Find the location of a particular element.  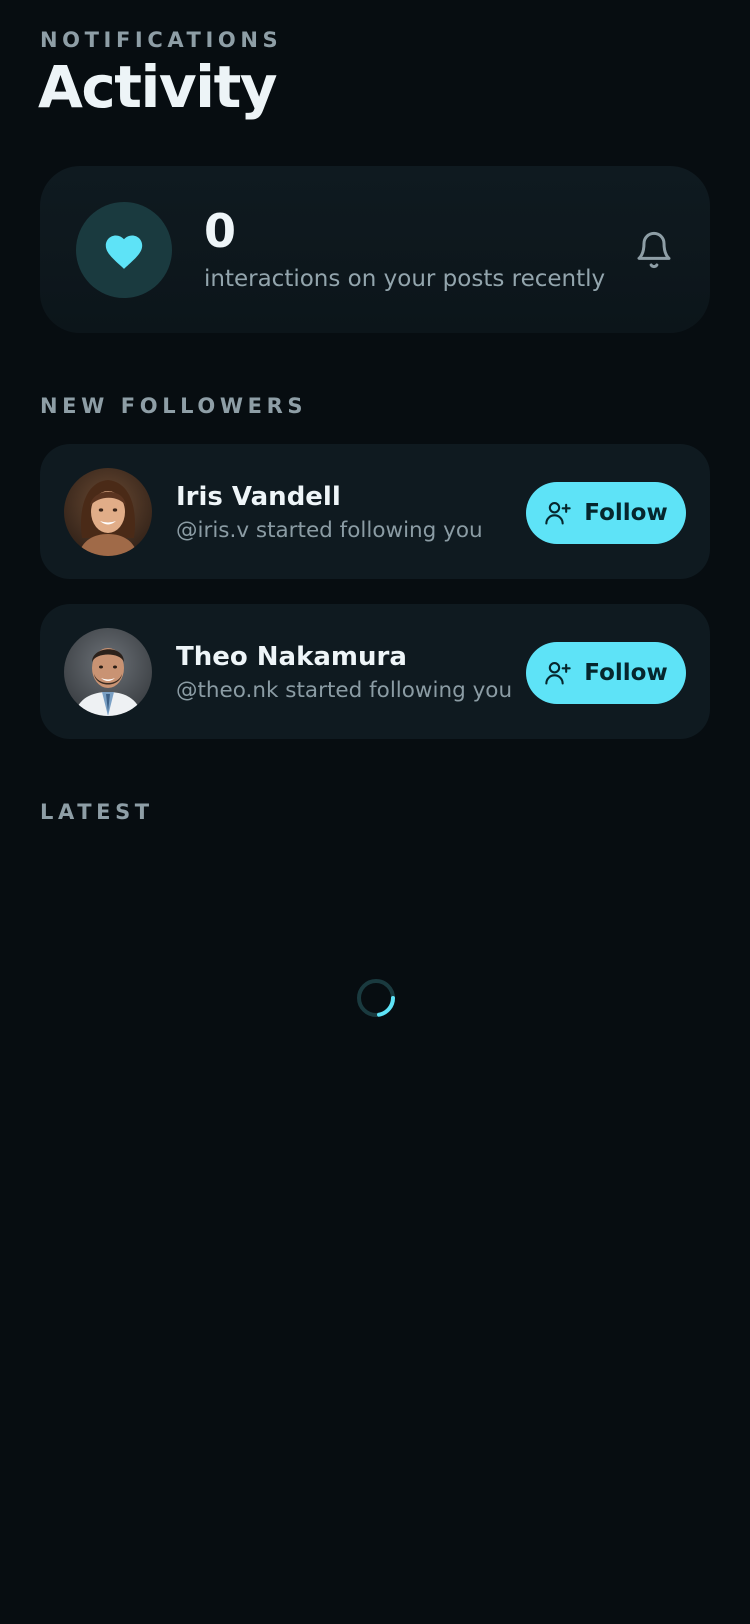

follower-subtitle: @theo.nk started following you is located at coordinates (344, 690).